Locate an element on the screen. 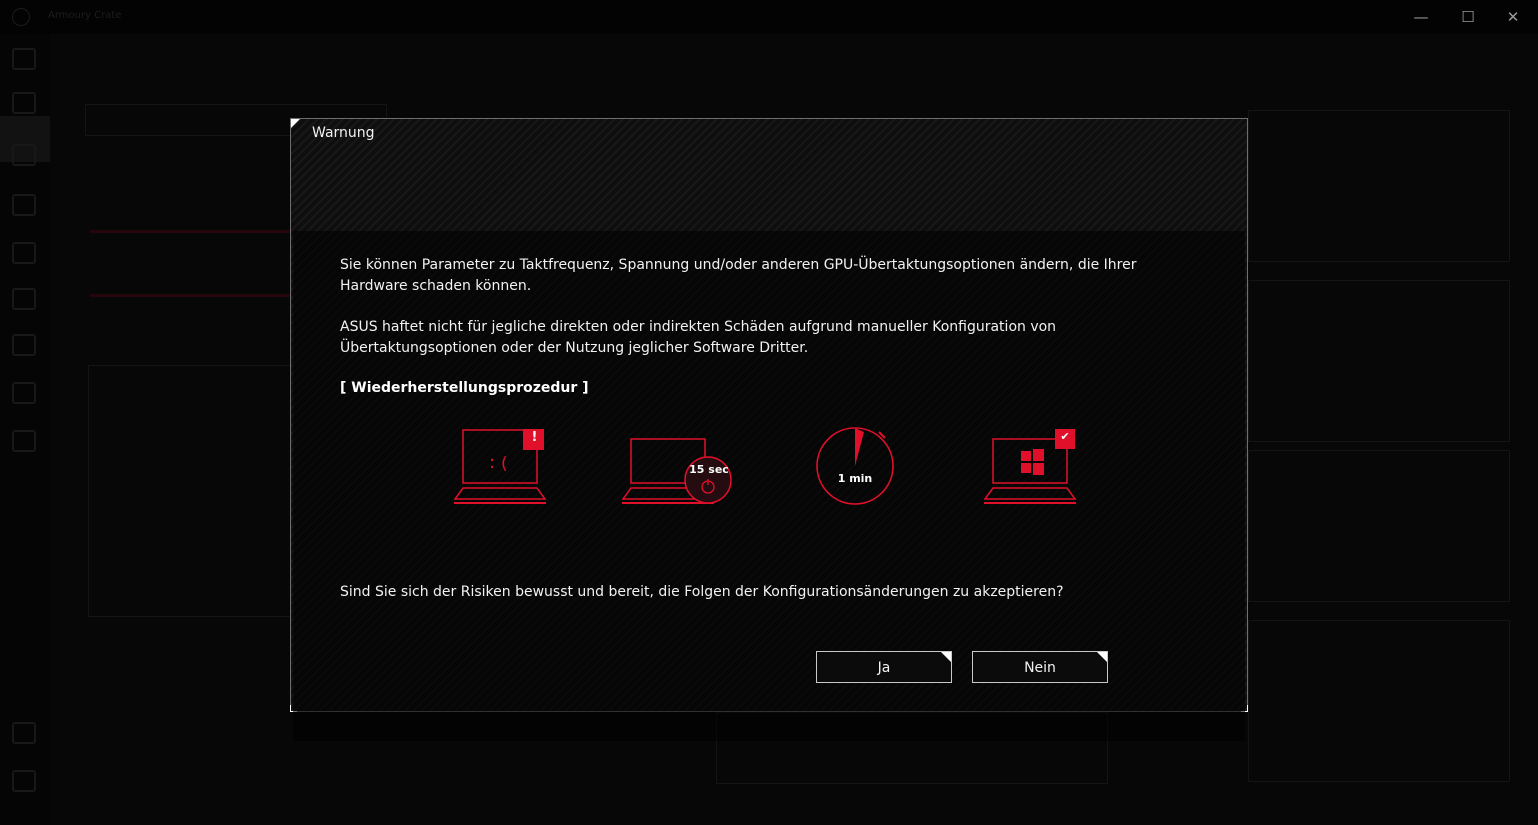  step-wait-timer: 1 min is located at coordinates (857, 466).